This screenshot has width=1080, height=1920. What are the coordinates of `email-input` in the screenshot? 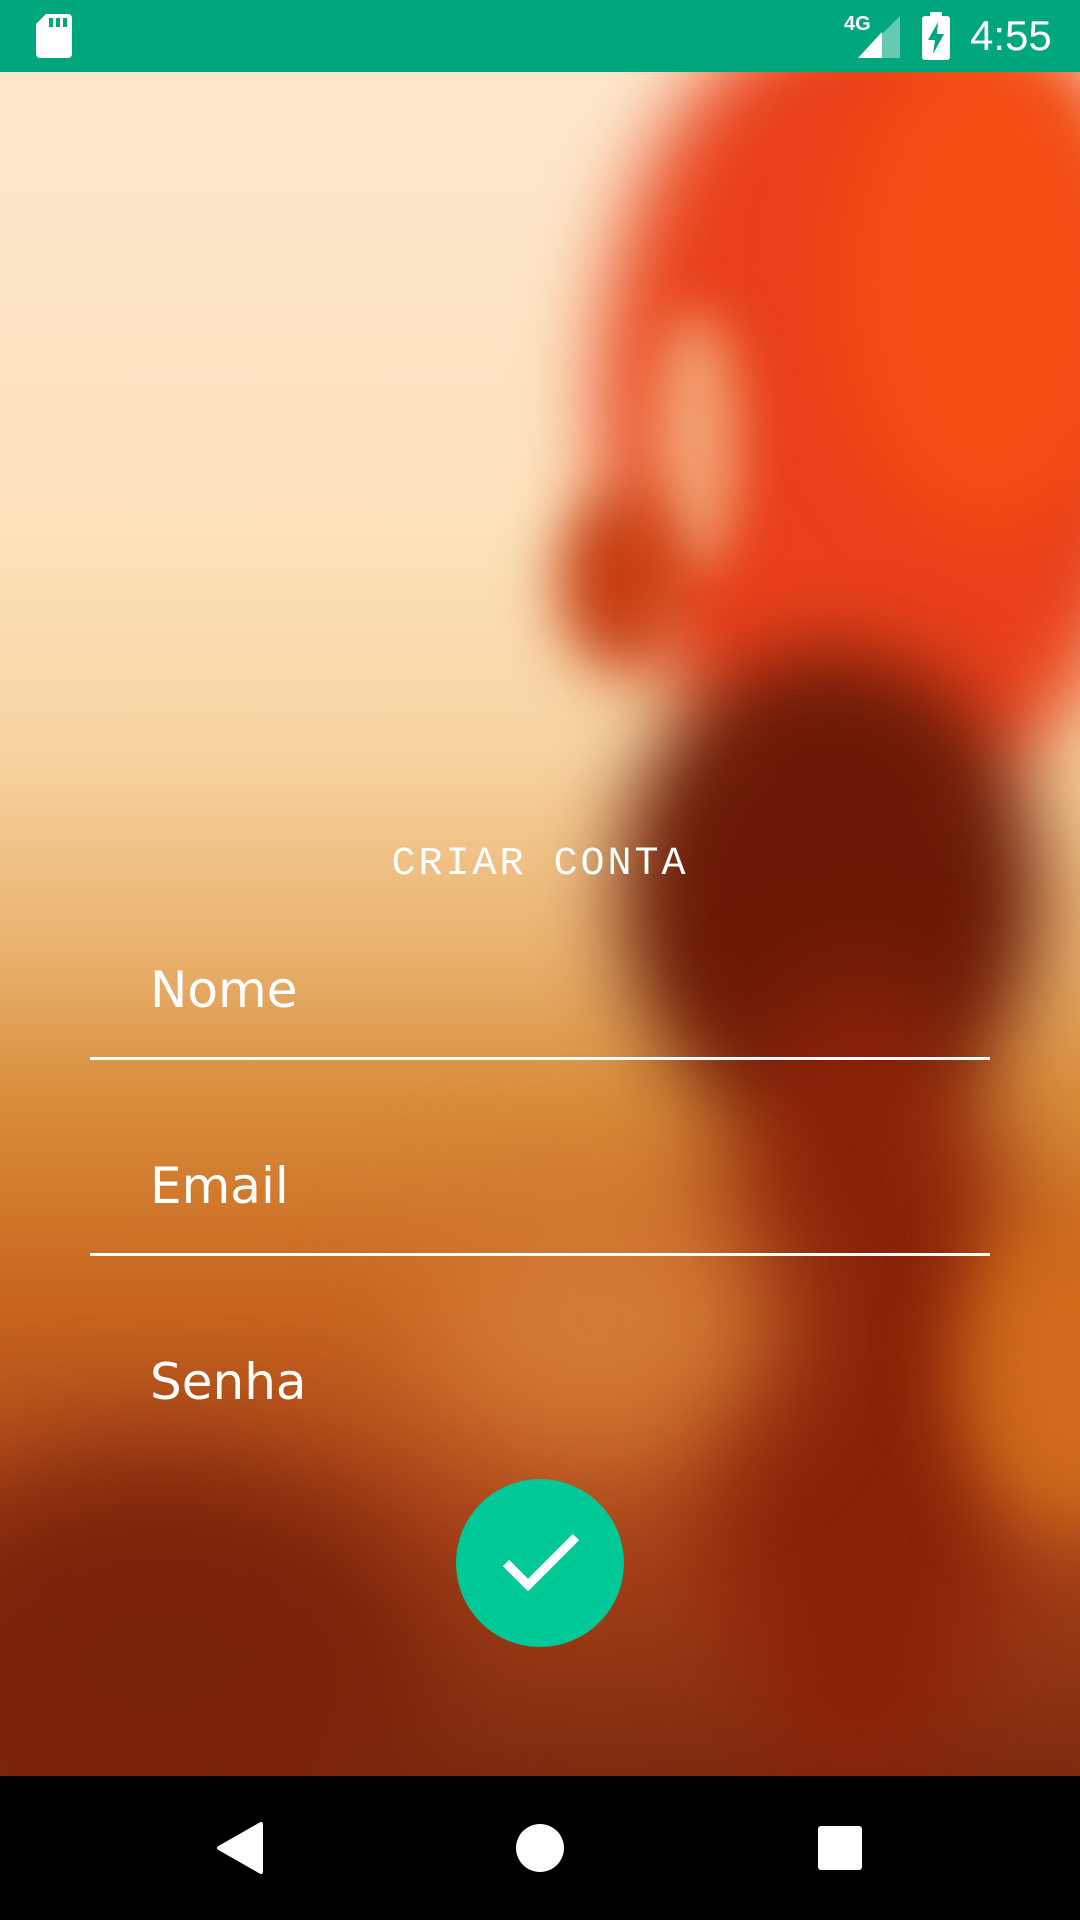 It's located at (560, 1186).